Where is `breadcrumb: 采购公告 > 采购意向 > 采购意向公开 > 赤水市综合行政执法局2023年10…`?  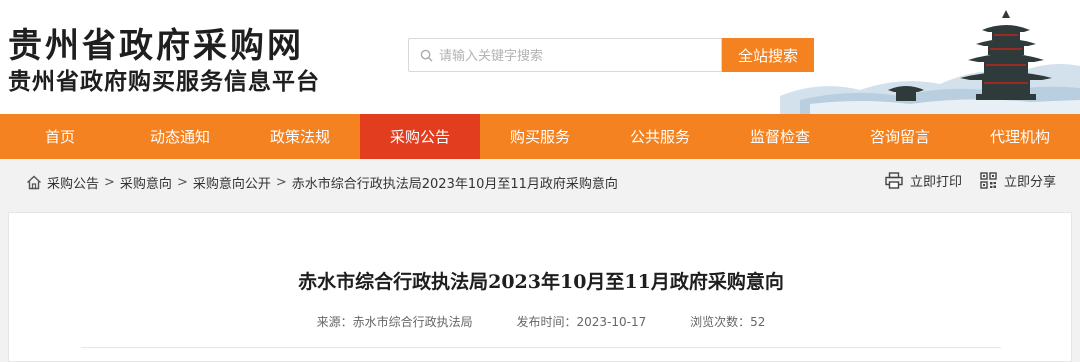
breadcrumb: 采购公告 > 采购意向 > 采购意向公开 > 赤水市综合行政执法局2023年10… is located at coordinates (322, 182).